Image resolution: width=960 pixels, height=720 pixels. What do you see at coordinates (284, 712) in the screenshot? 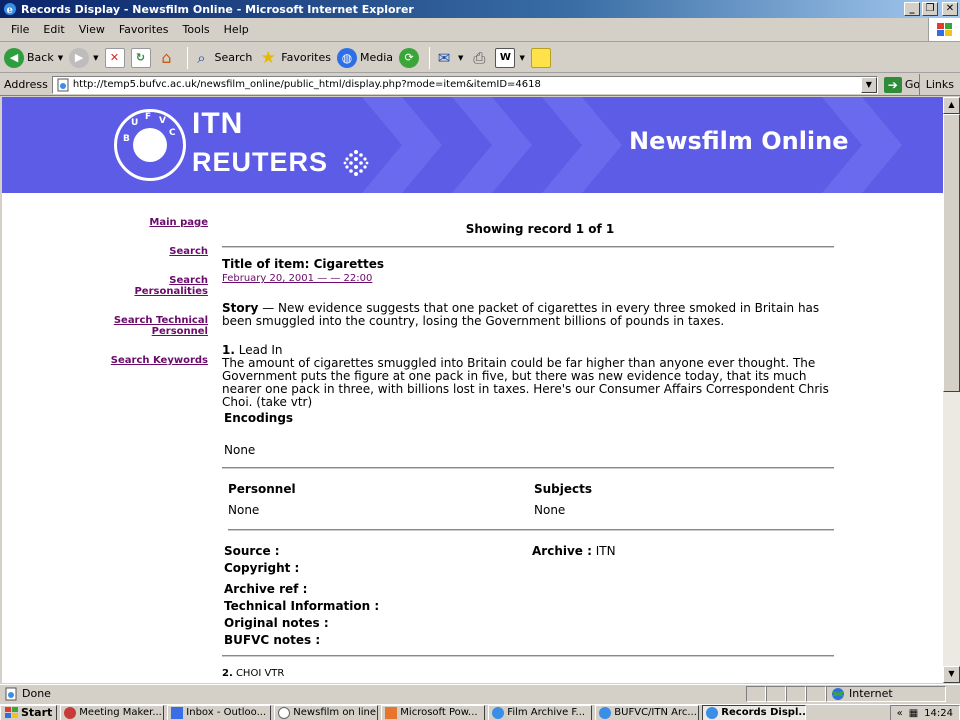
I see `app-icon` at bounding box center [284, 712].